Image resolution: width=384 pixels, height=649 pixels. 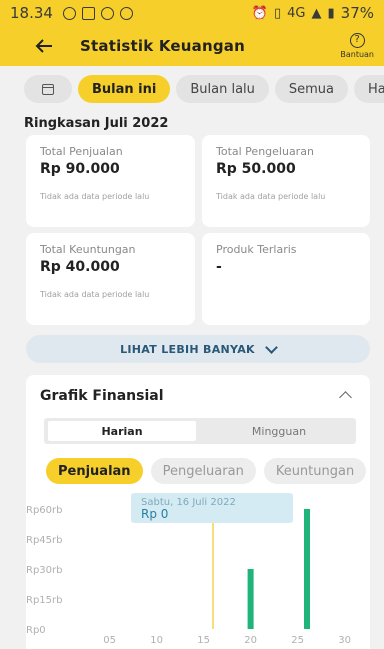 I want to click on y-tick-label: Rp60rb, so click(x=44, y=510).